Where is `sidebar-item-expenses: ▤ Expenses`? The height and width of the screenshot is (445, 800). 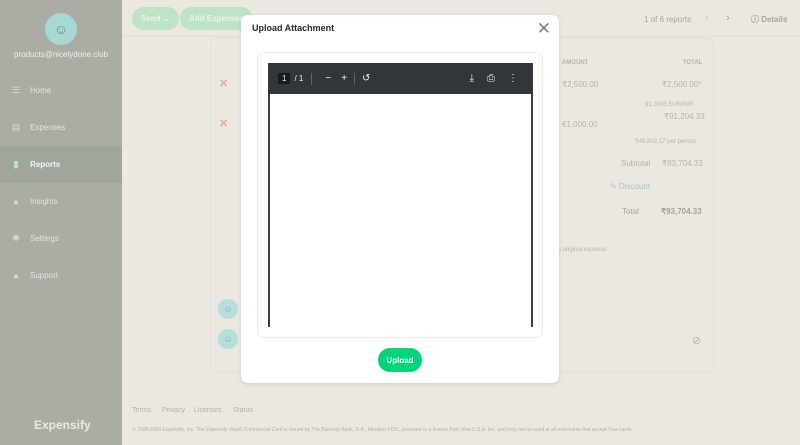
sidebar-item-expenses: ▤ Expenses is located at coordinates (61, 127).